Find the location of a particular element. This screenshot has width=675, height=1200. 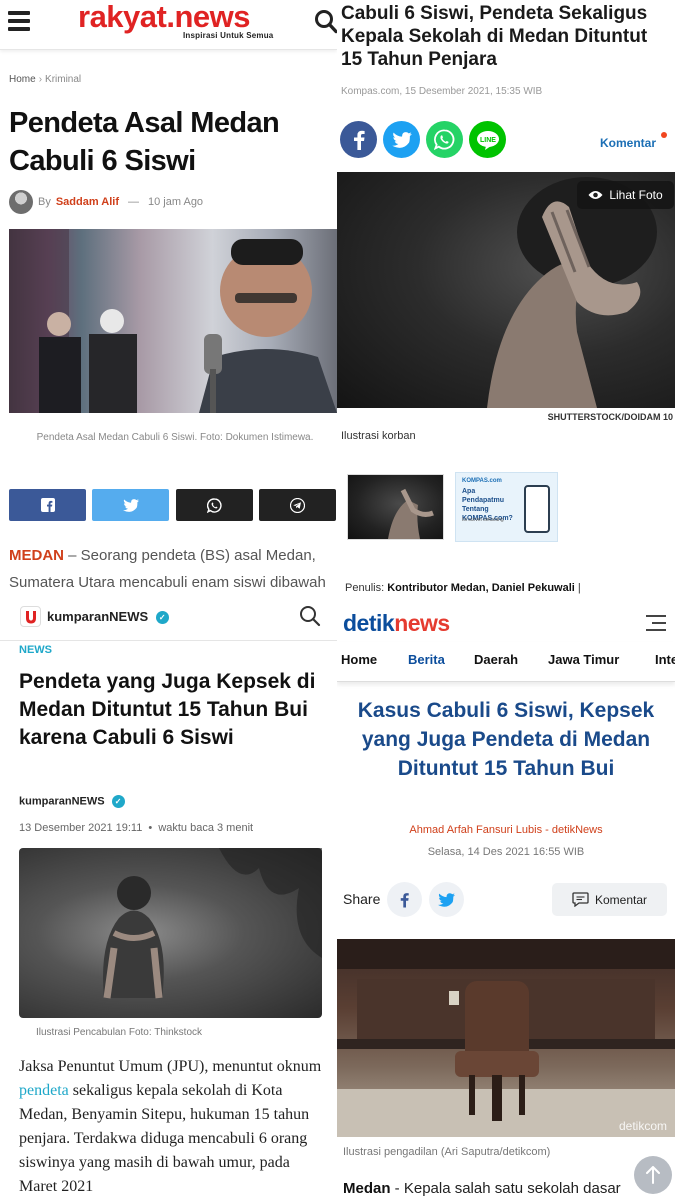

site-logo: rakyat.news is located at coordinates (164, 17).